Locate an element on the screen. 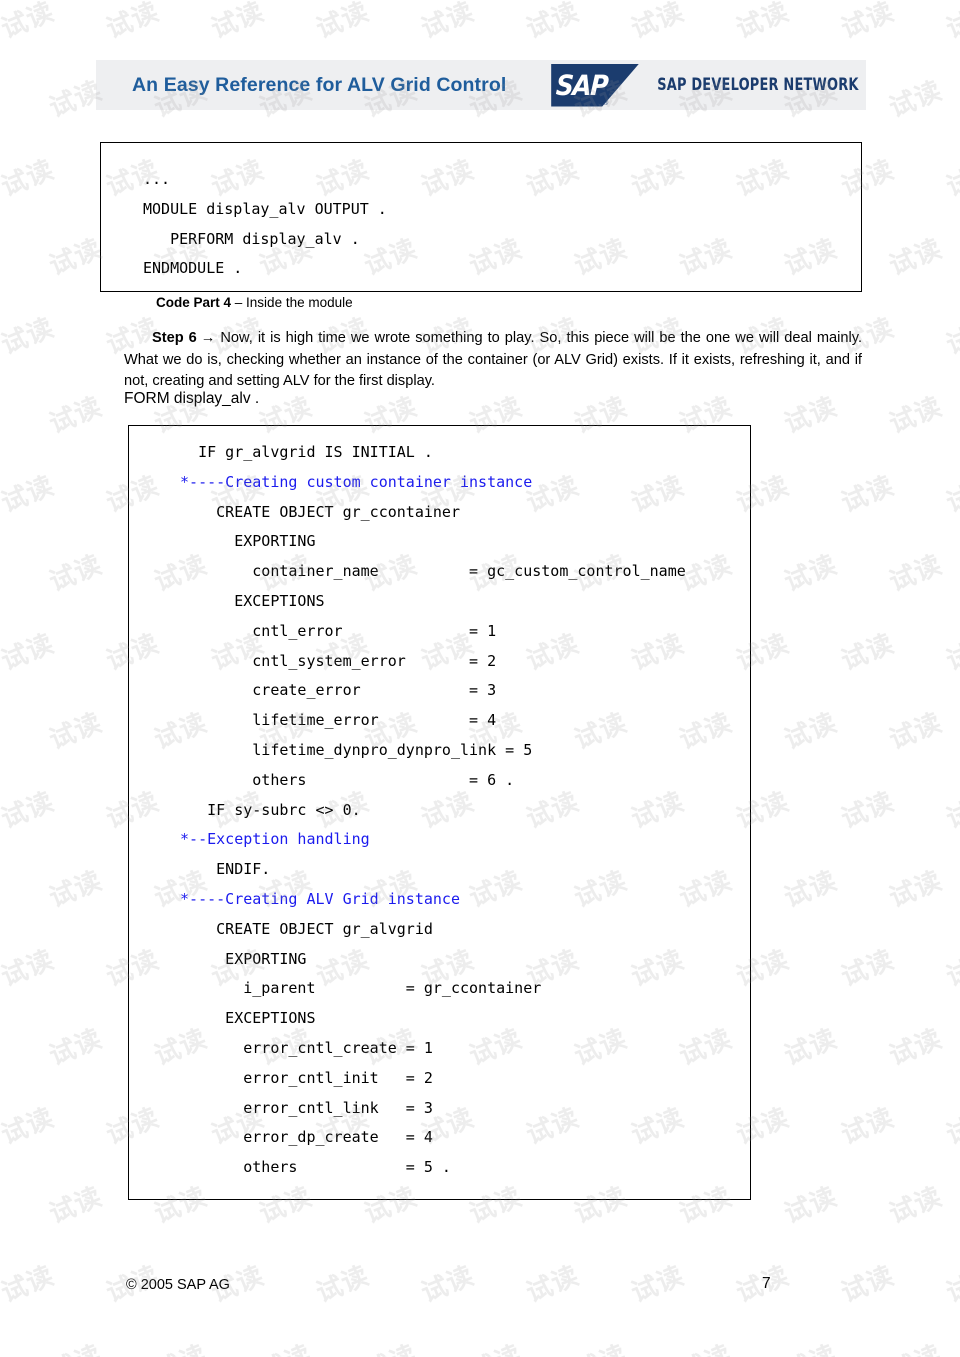 Image resolution: width=960 pixels, height=1357 pixels. code-caption: Code Part 4 – Inside the module is located at coordinates (254, 302).